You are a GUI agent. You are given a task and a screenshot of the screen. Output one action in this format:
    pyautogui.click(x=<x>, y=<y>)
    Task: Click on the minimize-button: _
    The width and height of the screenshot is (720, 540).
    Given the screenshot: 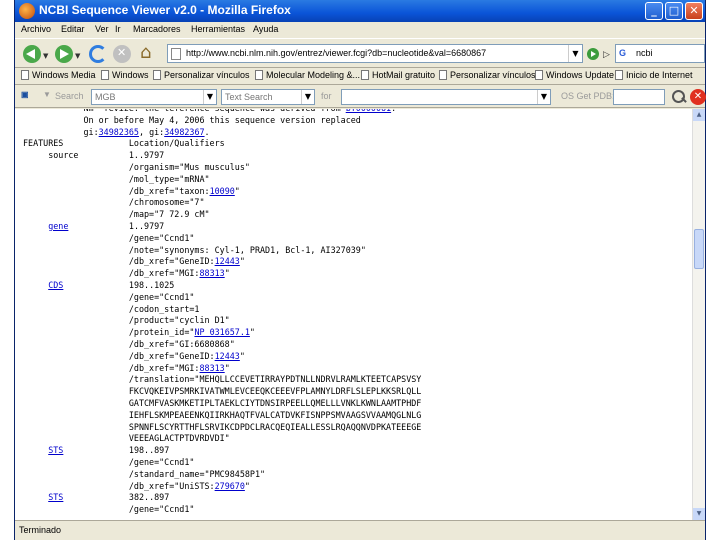 What is the action you would take?
    pyautogui.click(x=654, y=11)
    